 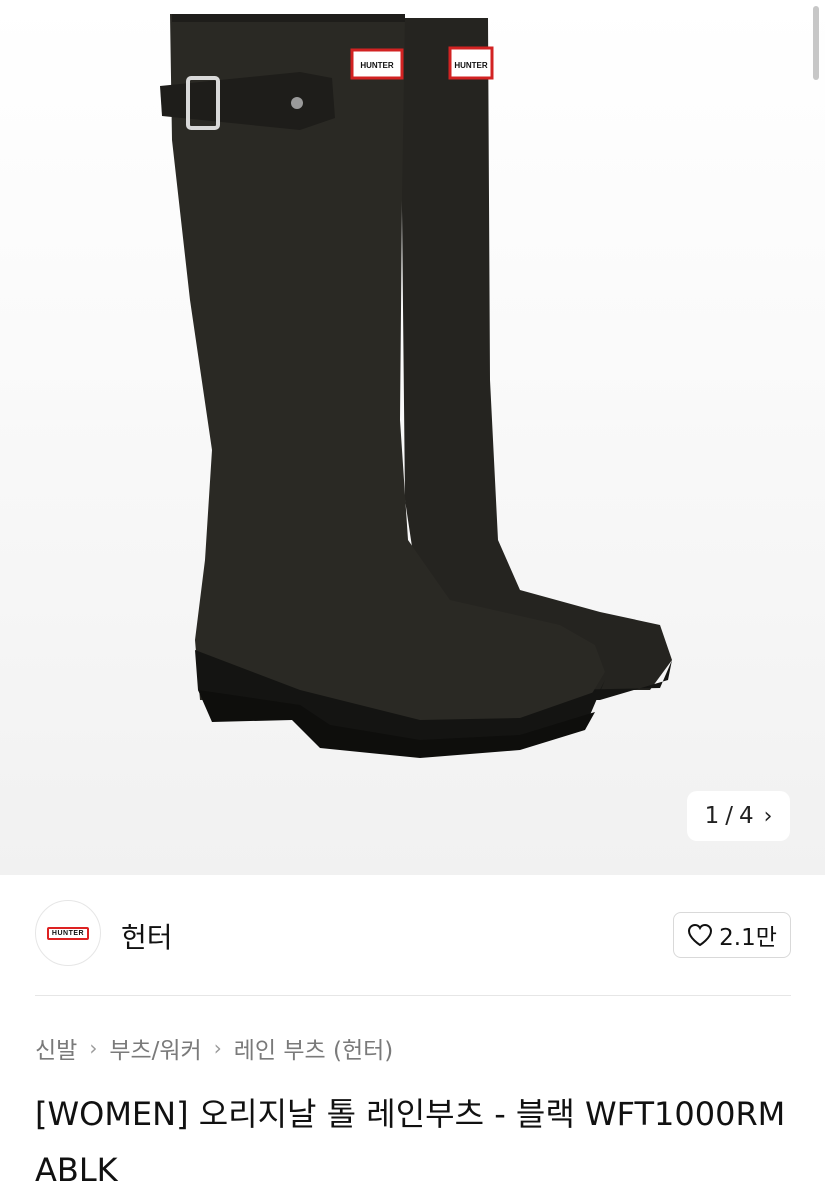 What do you see at coordinates (410, 1142) in the screenshot?
I see `product-title: [WOMEN] 오리지날 톨 레인부츠 - 블랙 WFT1000RMABLK` at bounding box center [410, 1142].